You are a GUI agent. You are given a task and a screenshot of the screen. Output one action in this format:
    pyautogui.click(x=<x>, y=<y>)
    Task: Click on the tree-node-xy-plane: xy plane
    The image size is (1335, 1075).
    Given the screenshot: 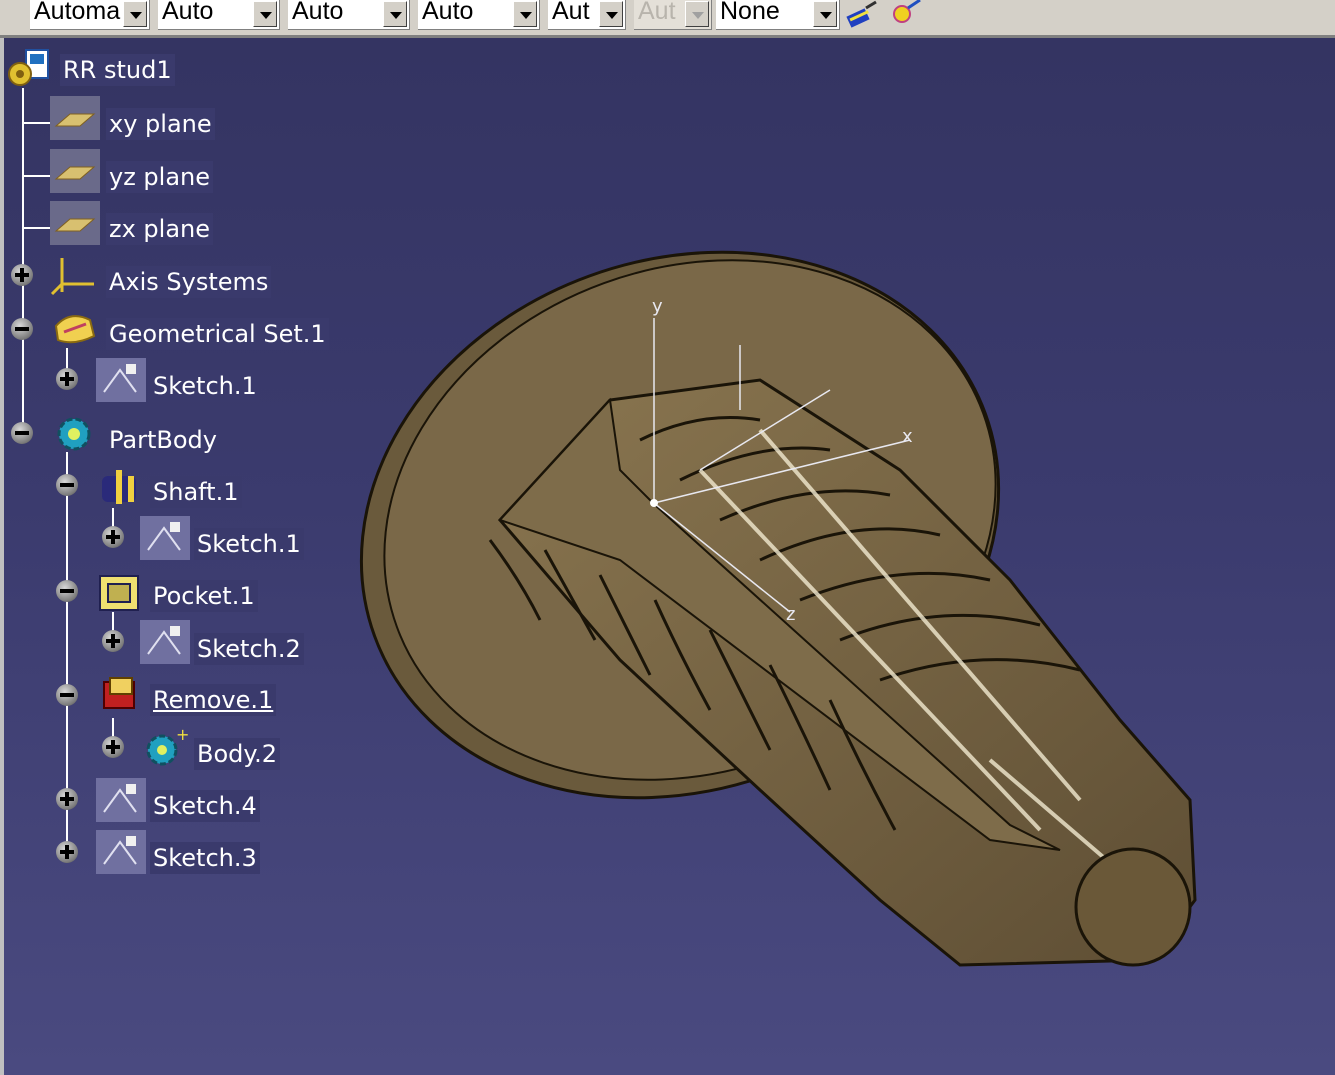 What is the action you would take?
    pyautogui.click(x=160, y=124)
    